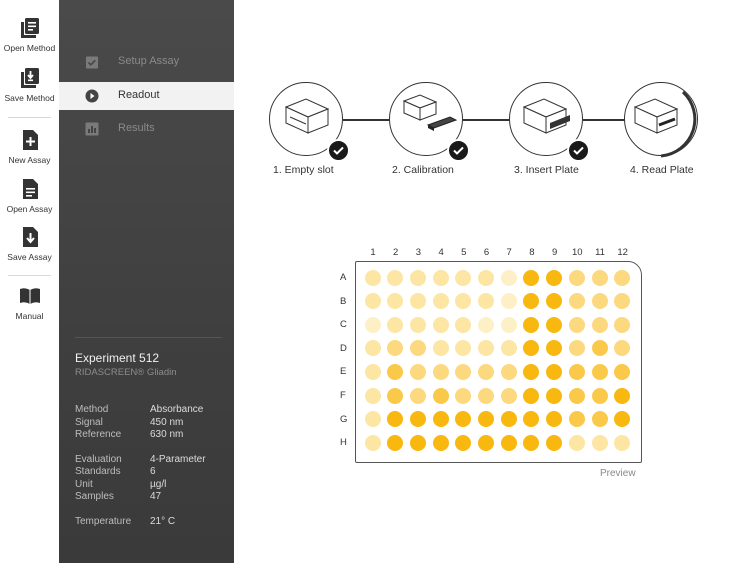 The height and width of the screenshot is (563, 750). Describe the element at coordinates (158, 484) in the screenshot. I see `info-value: µg/l` at that location.